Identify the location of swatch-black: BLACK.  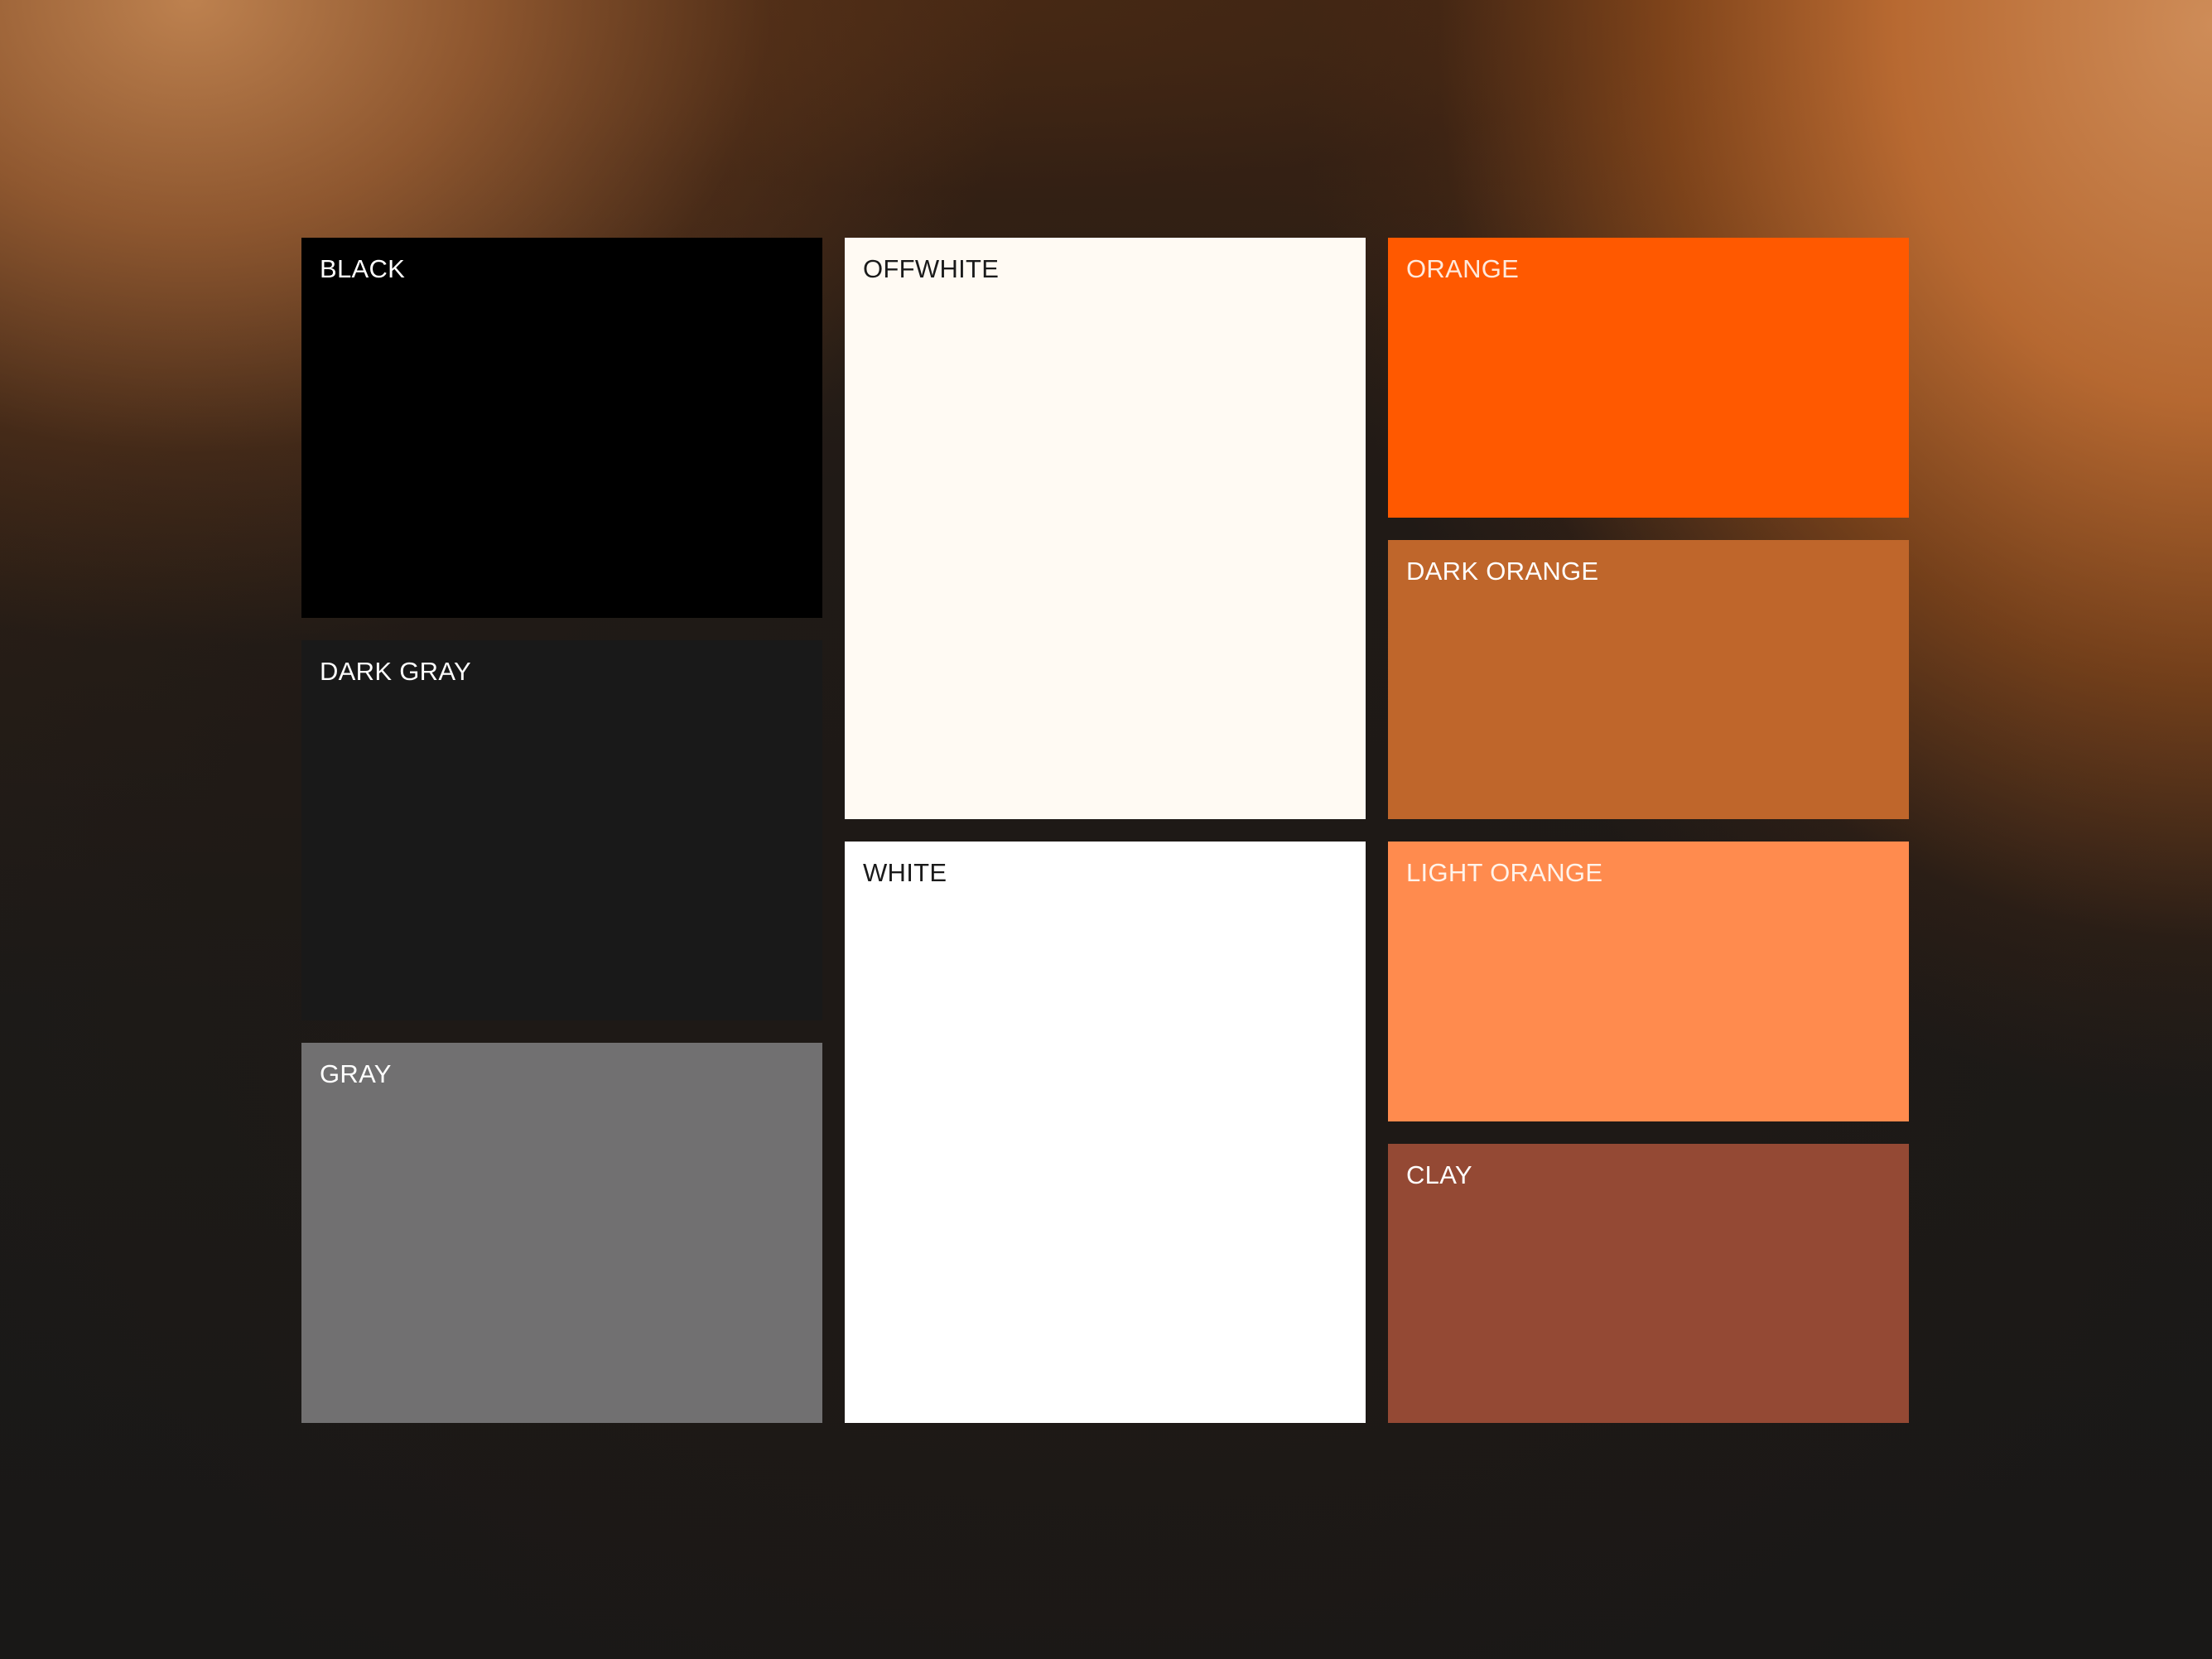
(561, 428).